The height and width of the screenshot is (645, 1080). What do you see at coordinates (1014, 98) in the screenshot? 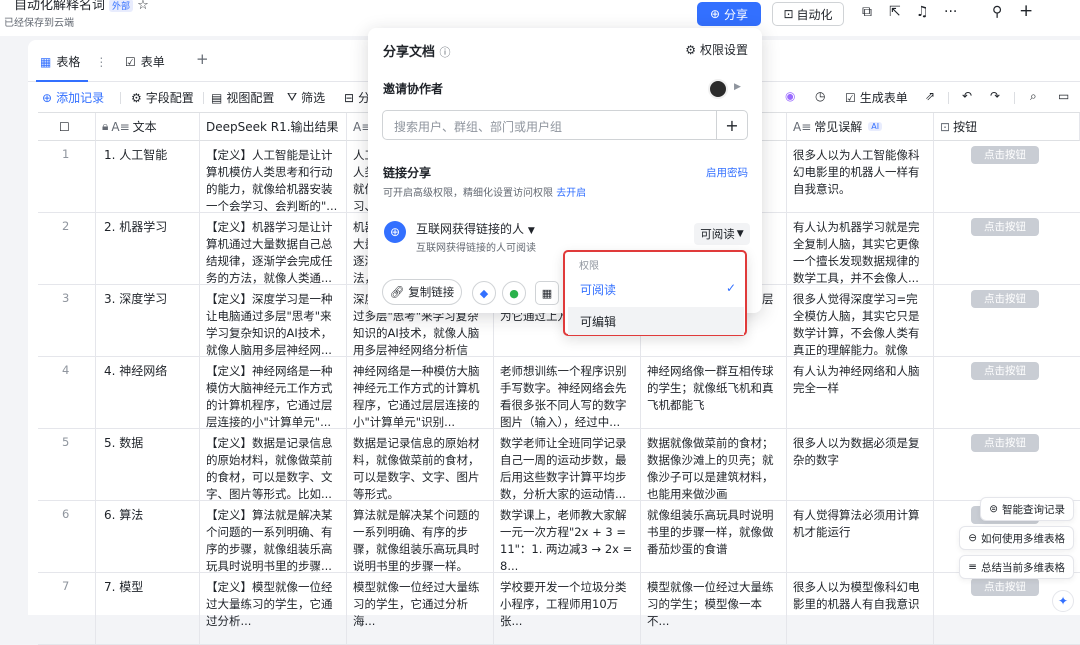
I see `divider` at bounding box center [1014, 98].